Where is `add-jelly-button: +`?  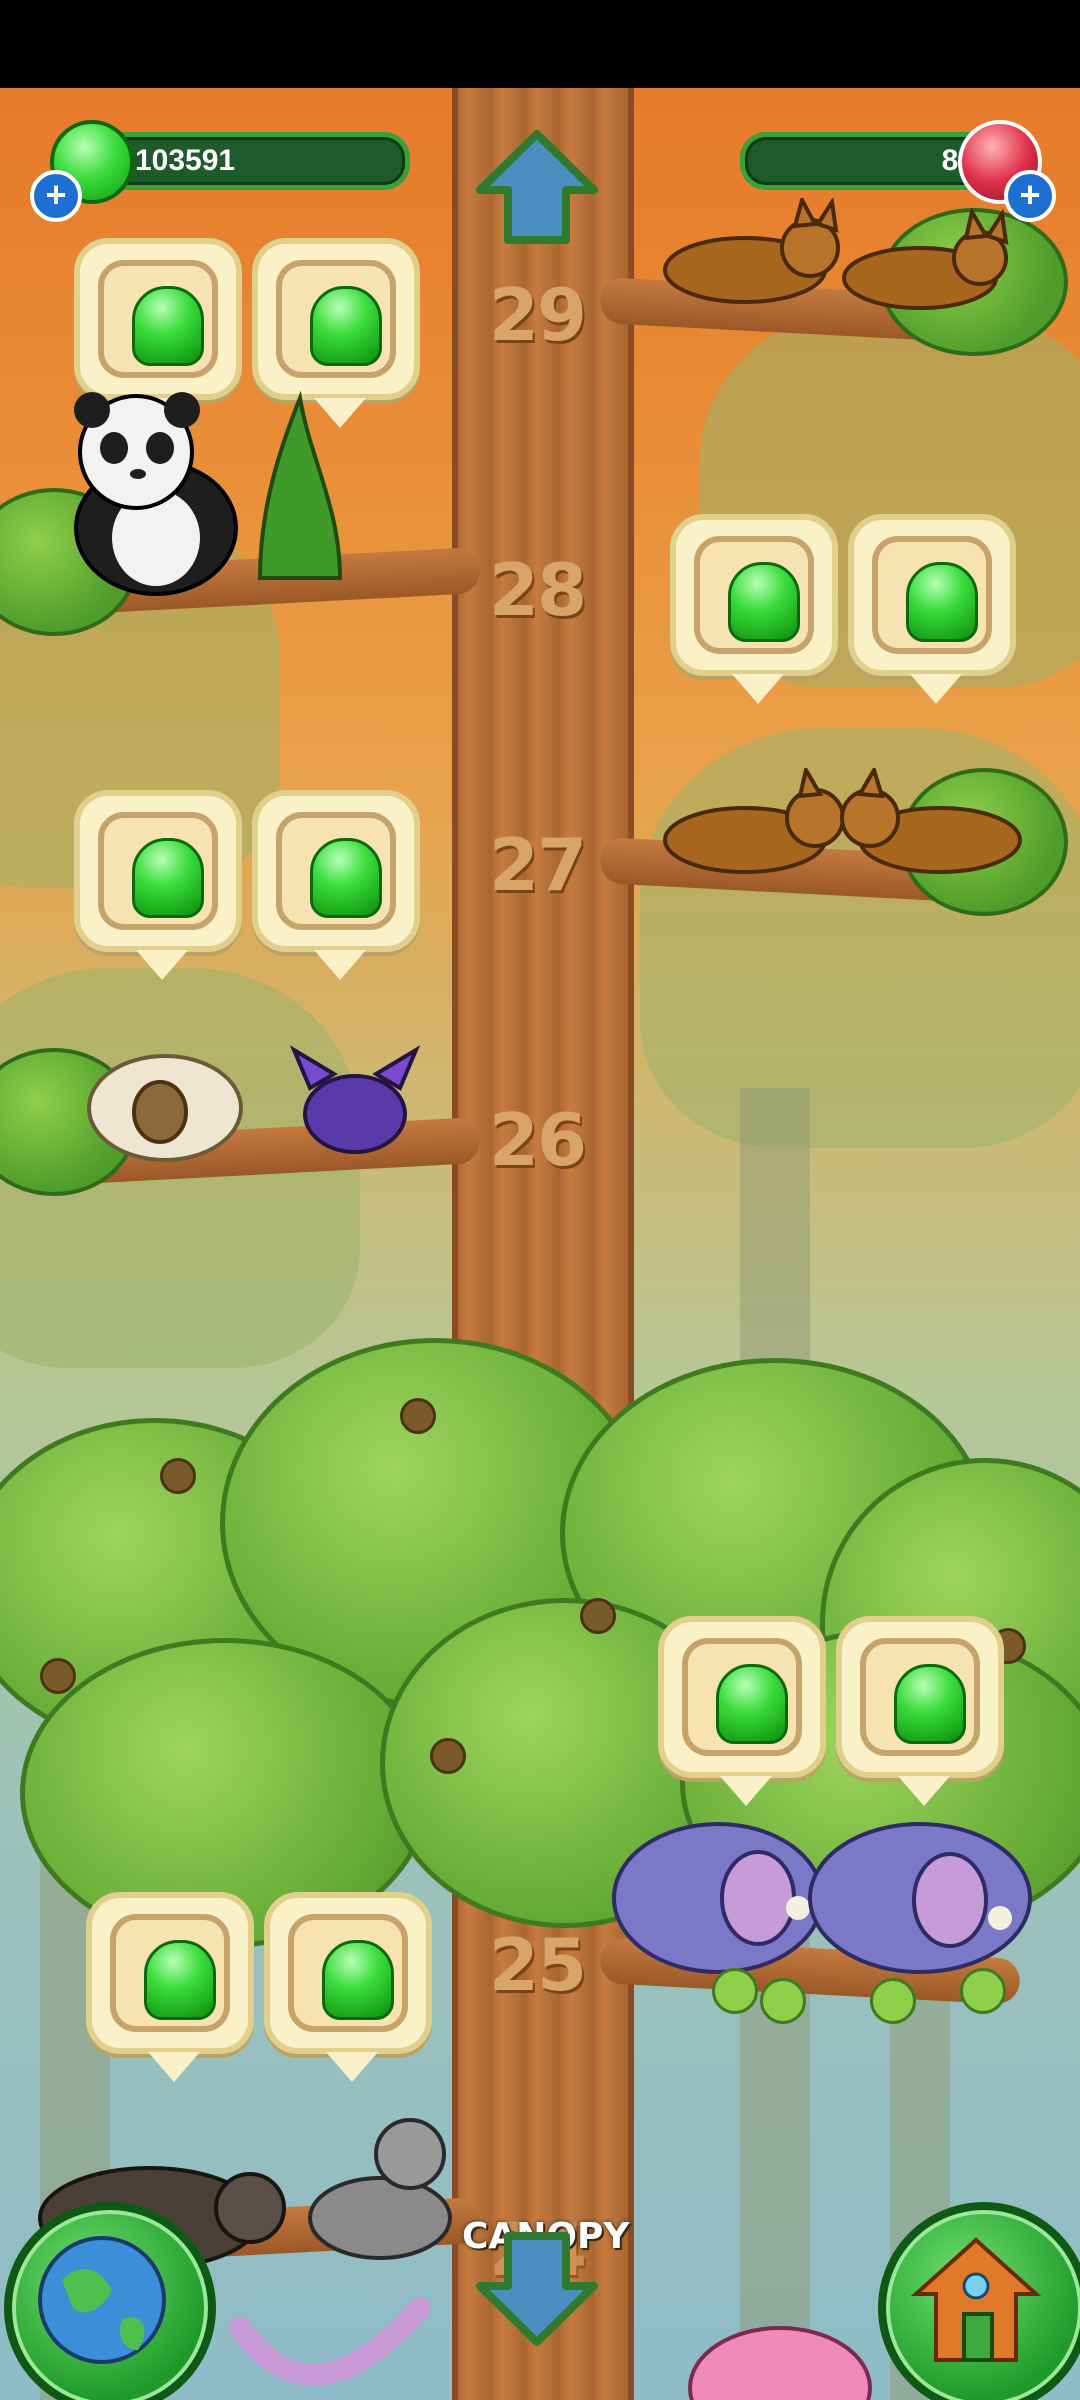
add-jelly-button: + is located at coordinates (56, 196).